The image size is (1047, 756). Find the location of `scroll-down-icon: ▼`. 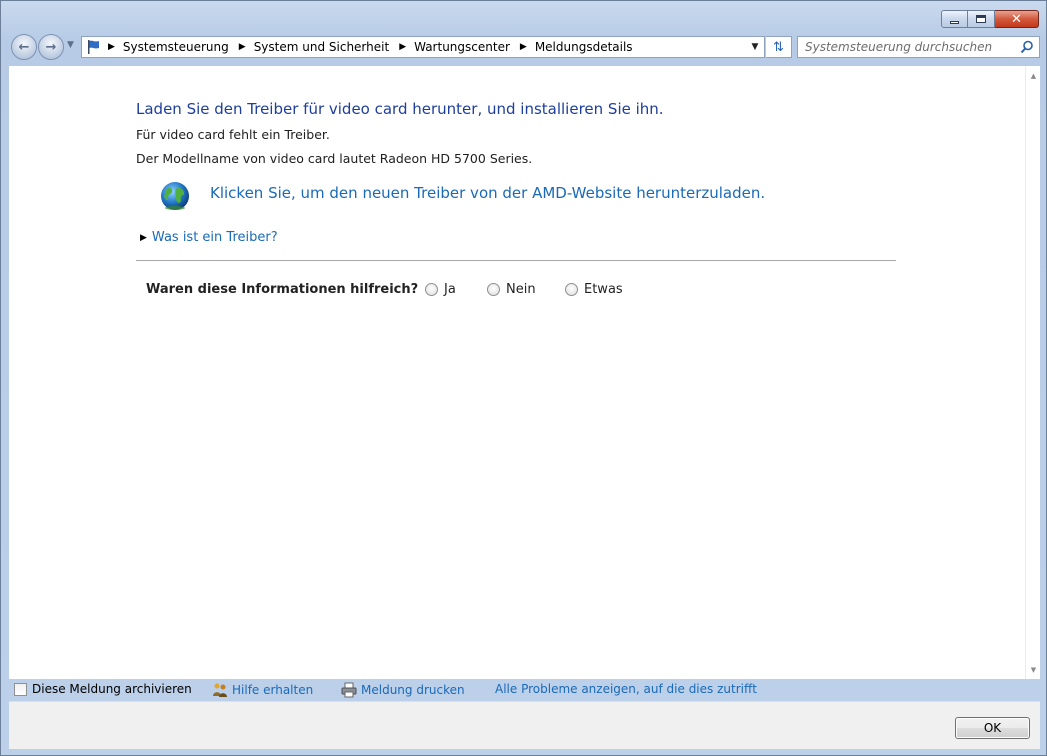

scroll-down-icon: ▼ is located at coordinates (1033, 669).